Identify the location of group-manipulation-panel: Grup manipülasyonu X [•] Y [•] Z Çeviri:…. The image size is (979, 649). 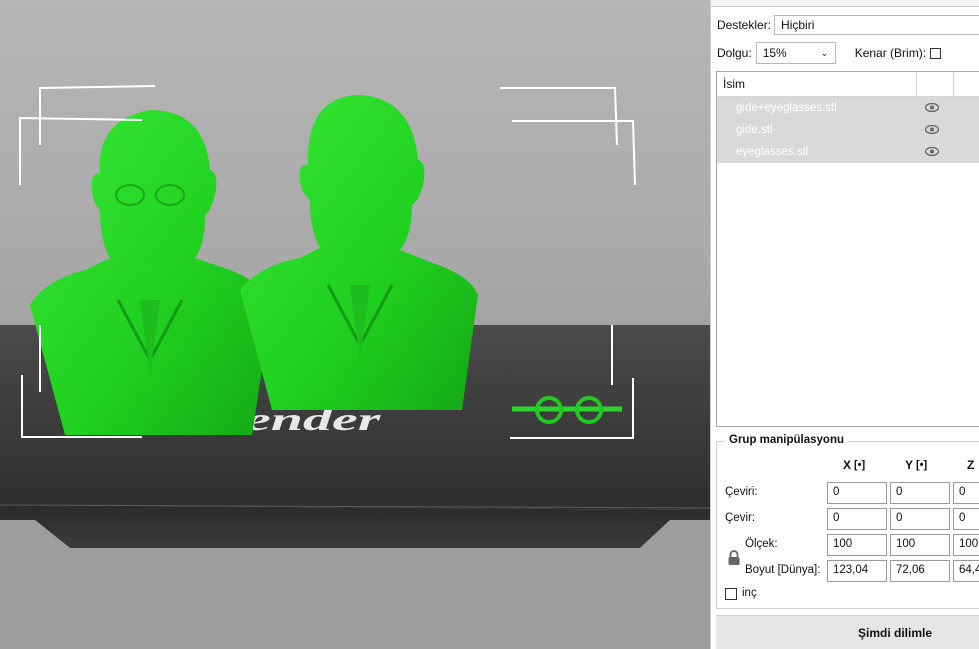
(847, 521).